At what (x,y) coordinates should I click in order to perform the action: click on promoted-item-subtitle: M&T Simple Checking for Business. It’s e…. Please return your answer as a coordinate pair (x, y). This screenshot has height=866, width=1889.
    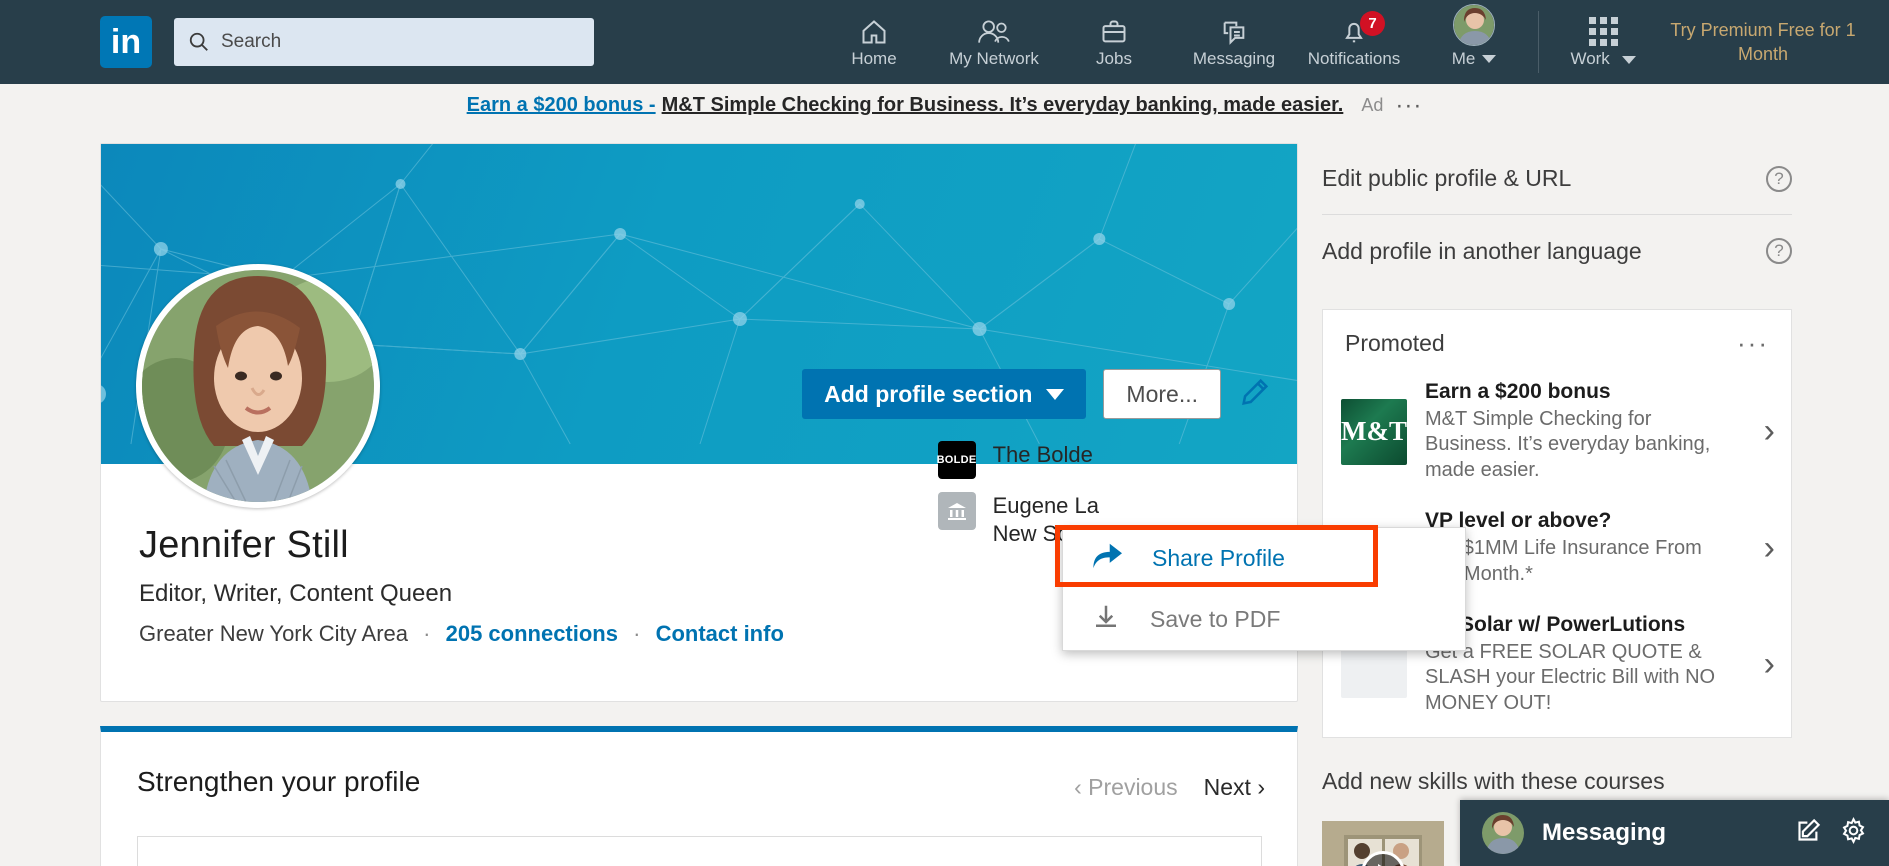
    Looking at the image, I should click on (1568, 444).